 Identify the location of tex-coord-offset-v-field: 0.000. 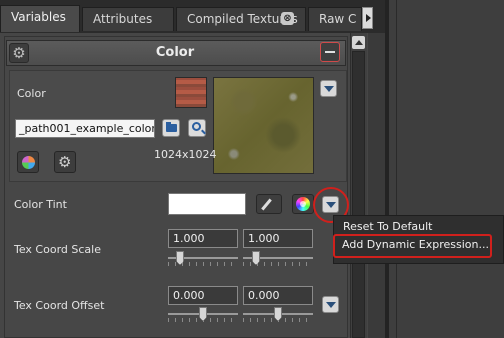
(278, 295).